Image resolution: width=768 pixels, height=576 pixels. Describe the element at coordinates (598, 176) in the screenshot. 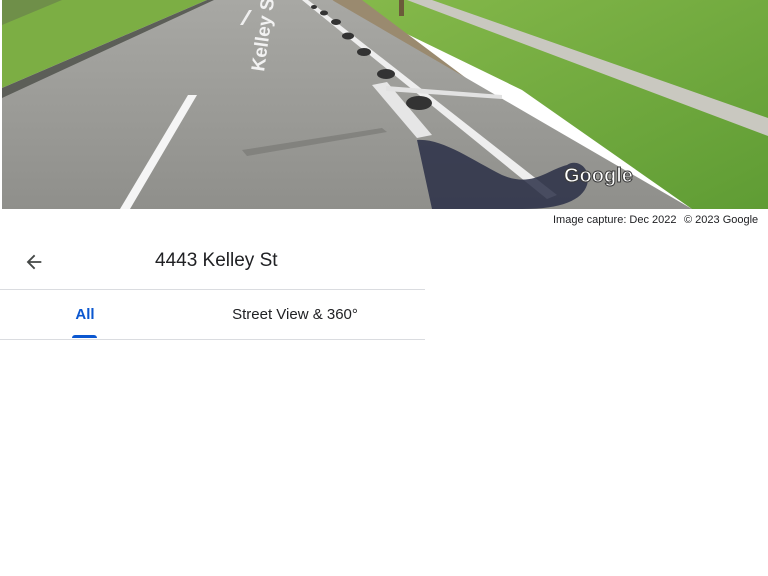

I see `google-watermark: Google` at that location.